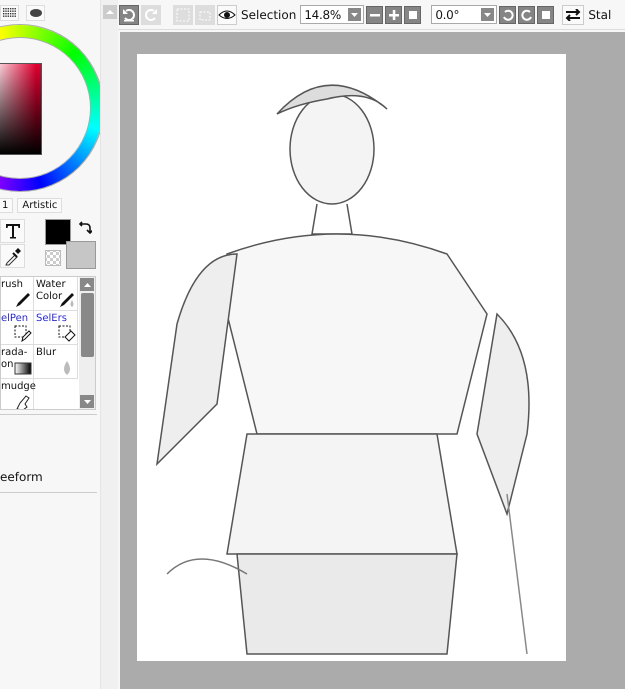  What do you see at coordinates (56, 328) in the screenshot?
I see `tool-option: SelErs` at bounding box center [56, 328].